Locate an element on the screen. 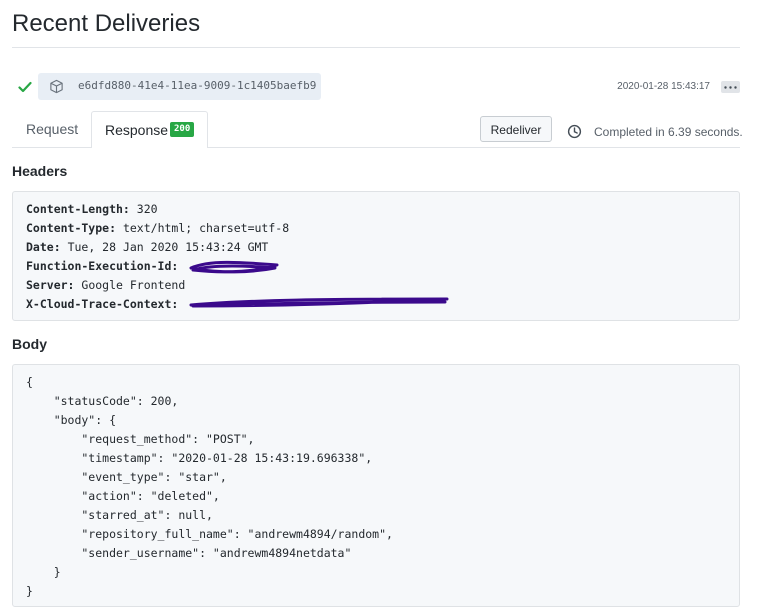  tab-response-label: Response is located at coordinates (137, 130).